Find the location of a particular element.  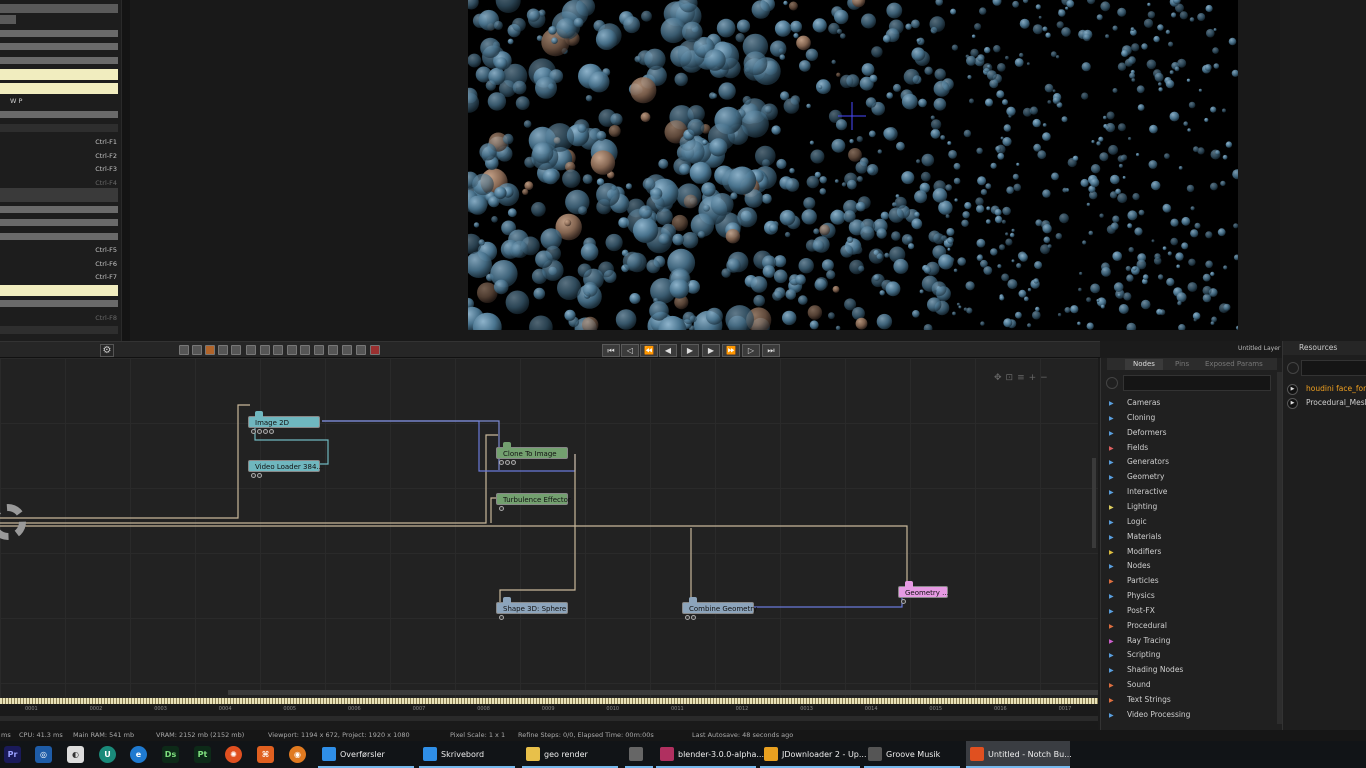

node-category-particles: ▶ Particles is located at coordinates (1134, 581).